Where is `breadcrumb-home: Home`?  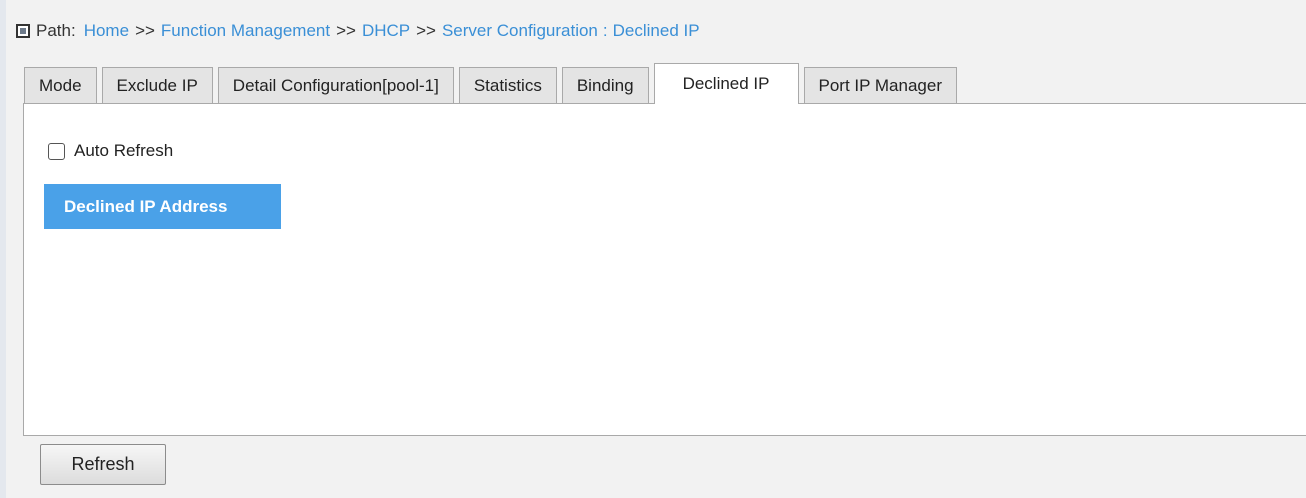 breadcrumb-home: Home is located at coordinates (106, 31).